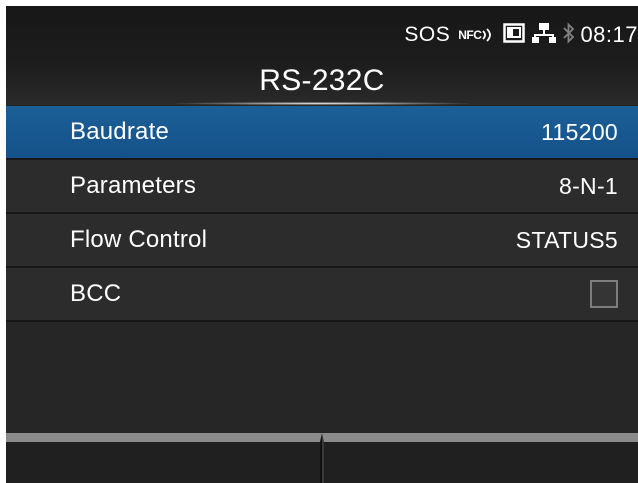 The height and width of the screenshot is (483, 638). Describe the element at coordinates (579, 131) in the screenshot. I see `setting-value: 115200` at that location.